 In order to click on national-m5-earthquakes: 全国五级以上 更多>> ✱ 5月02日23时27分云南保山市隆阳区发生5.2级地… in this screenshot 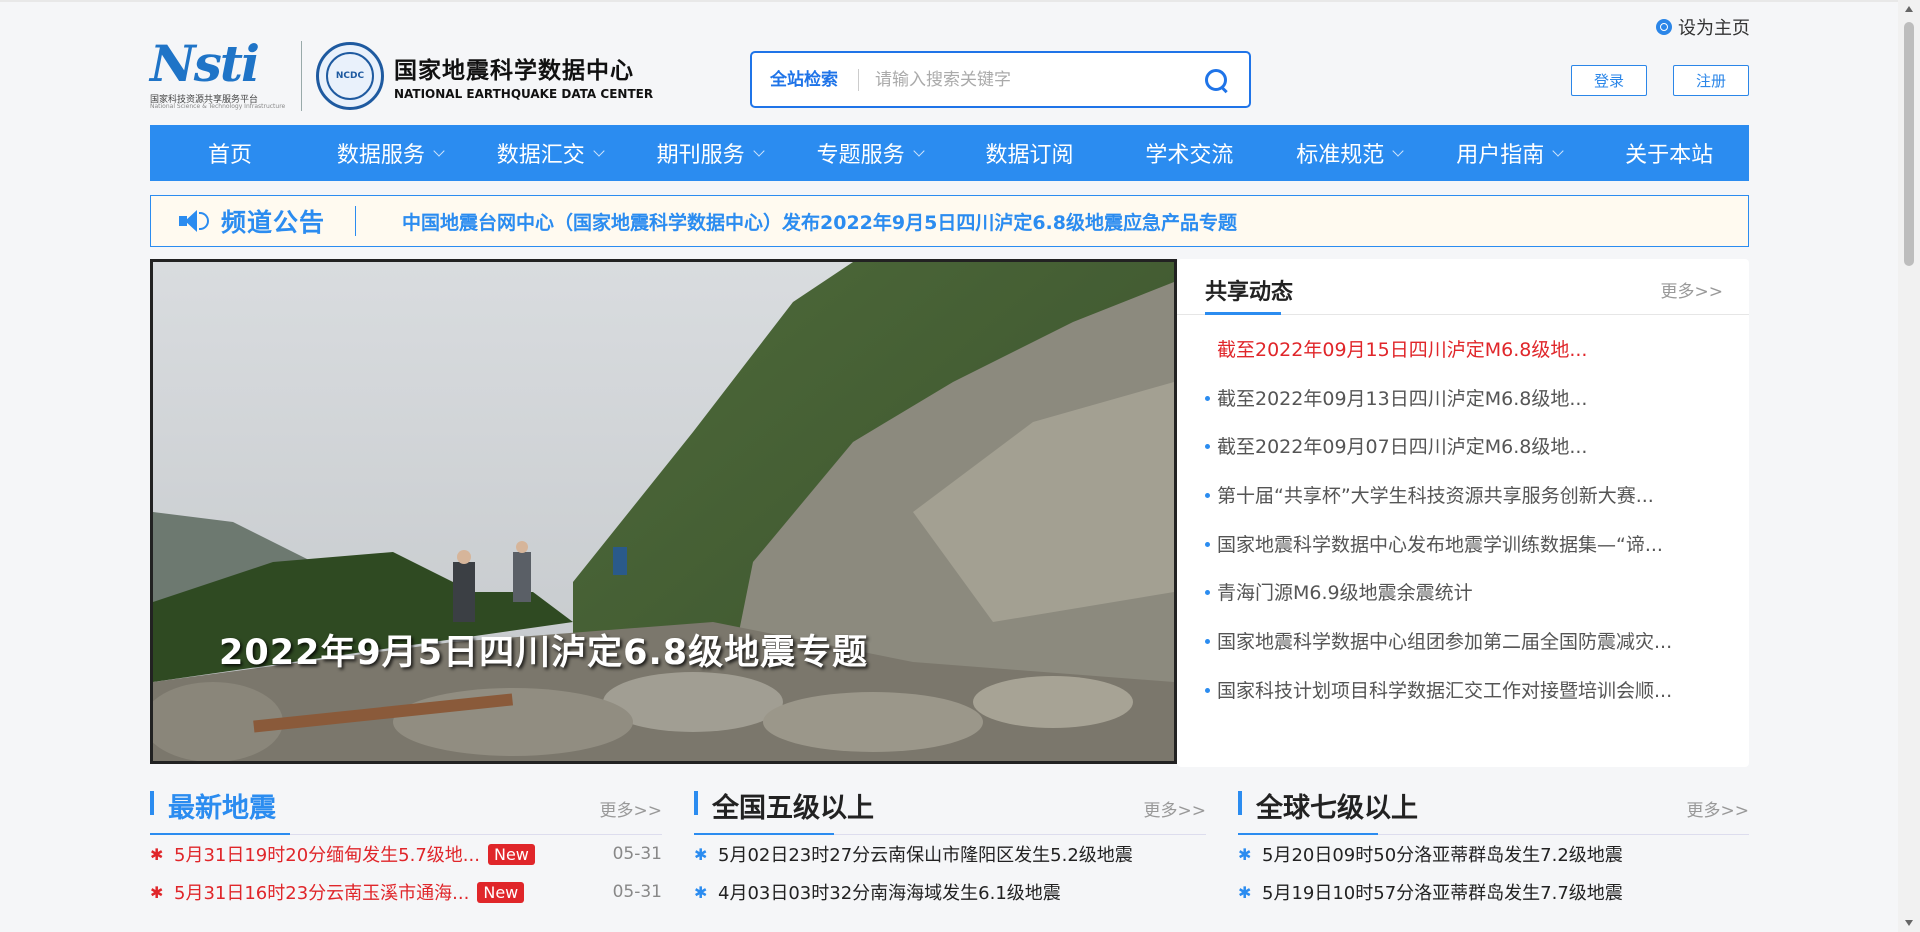, I will do `click(950, 847)`.